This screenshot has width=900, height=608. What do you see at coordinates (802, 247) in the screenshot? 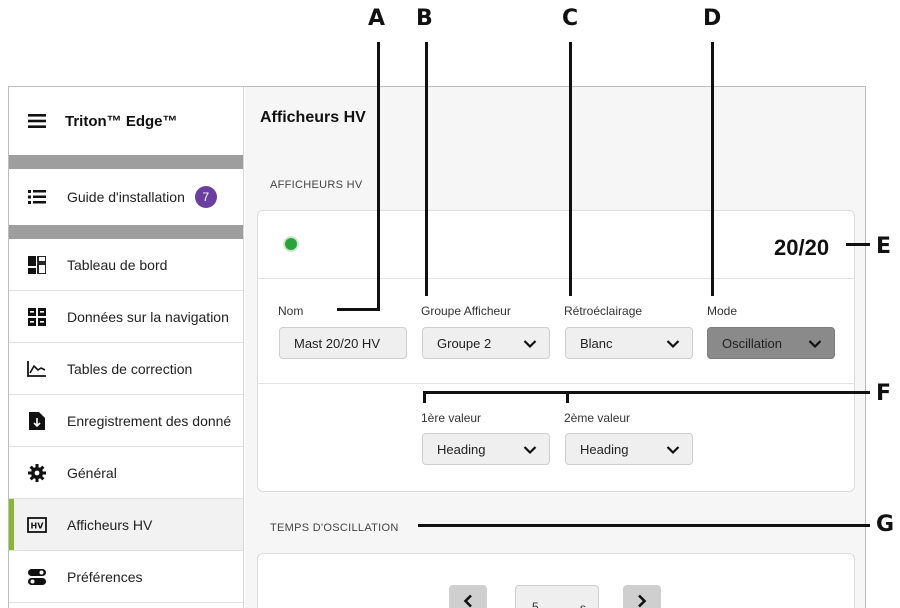
I see `ratio-value: 20/20` at bounding box center [802, 247].